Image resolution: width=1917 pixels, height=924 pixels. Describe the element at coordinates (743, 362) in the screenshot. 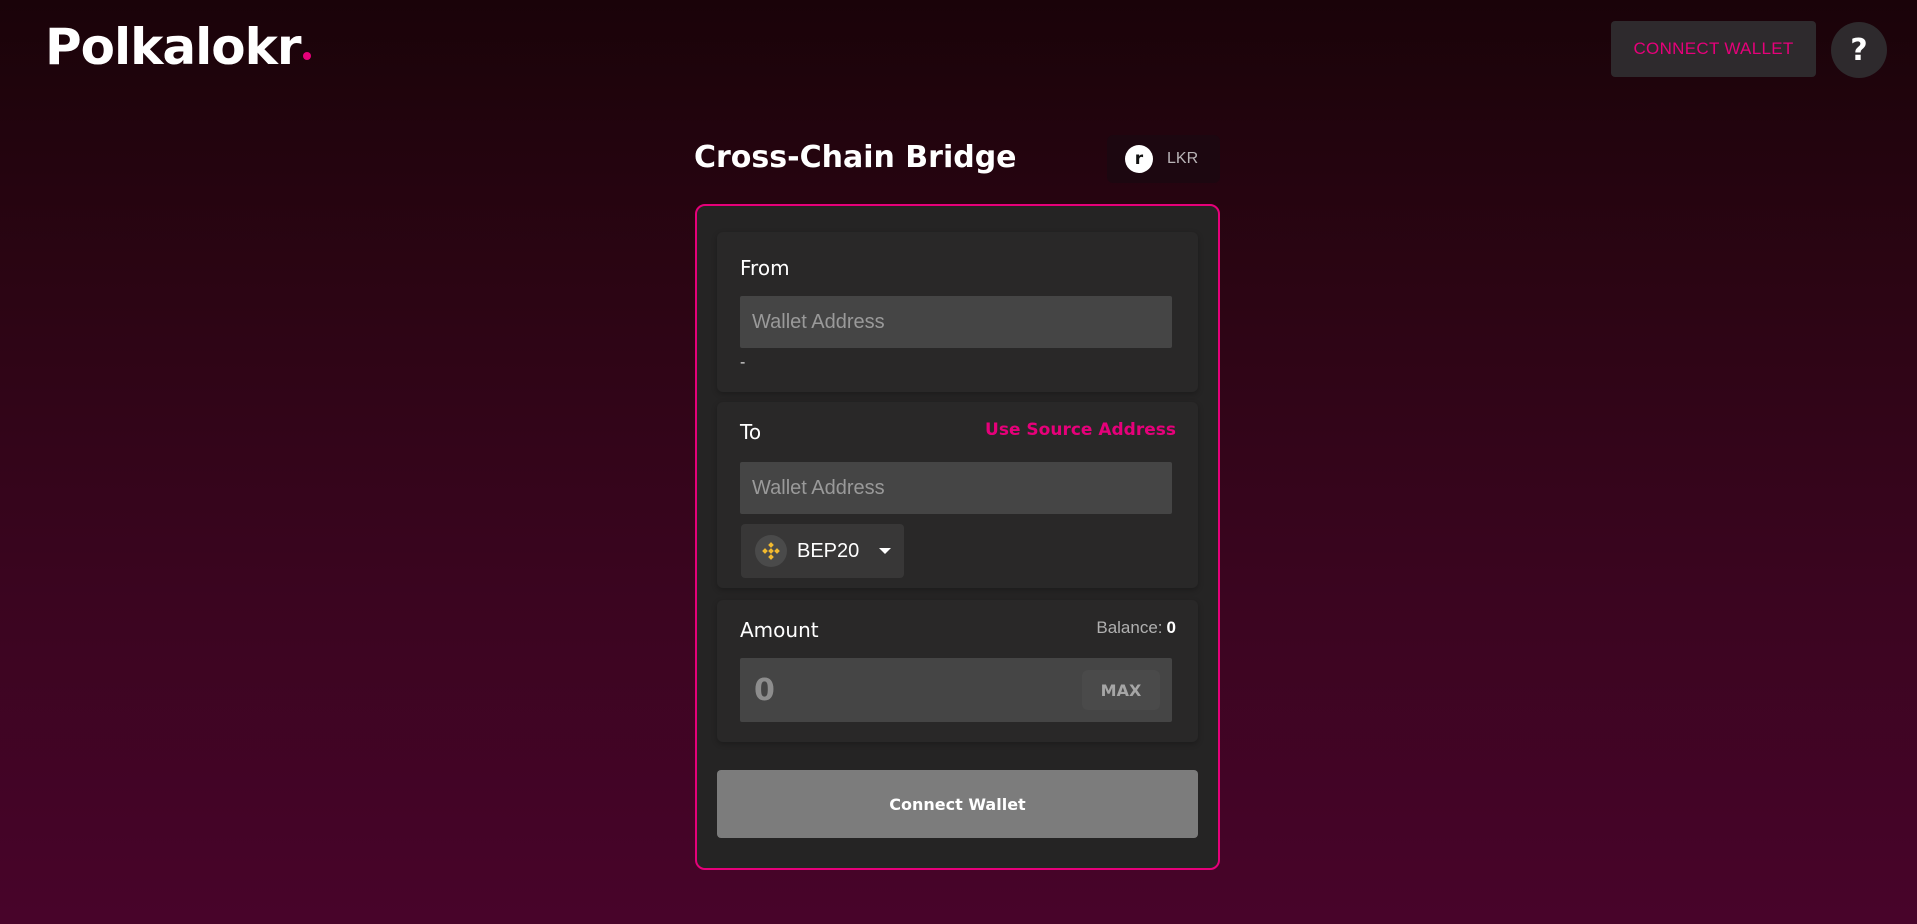

I see `from-balance-text: -` at that location.